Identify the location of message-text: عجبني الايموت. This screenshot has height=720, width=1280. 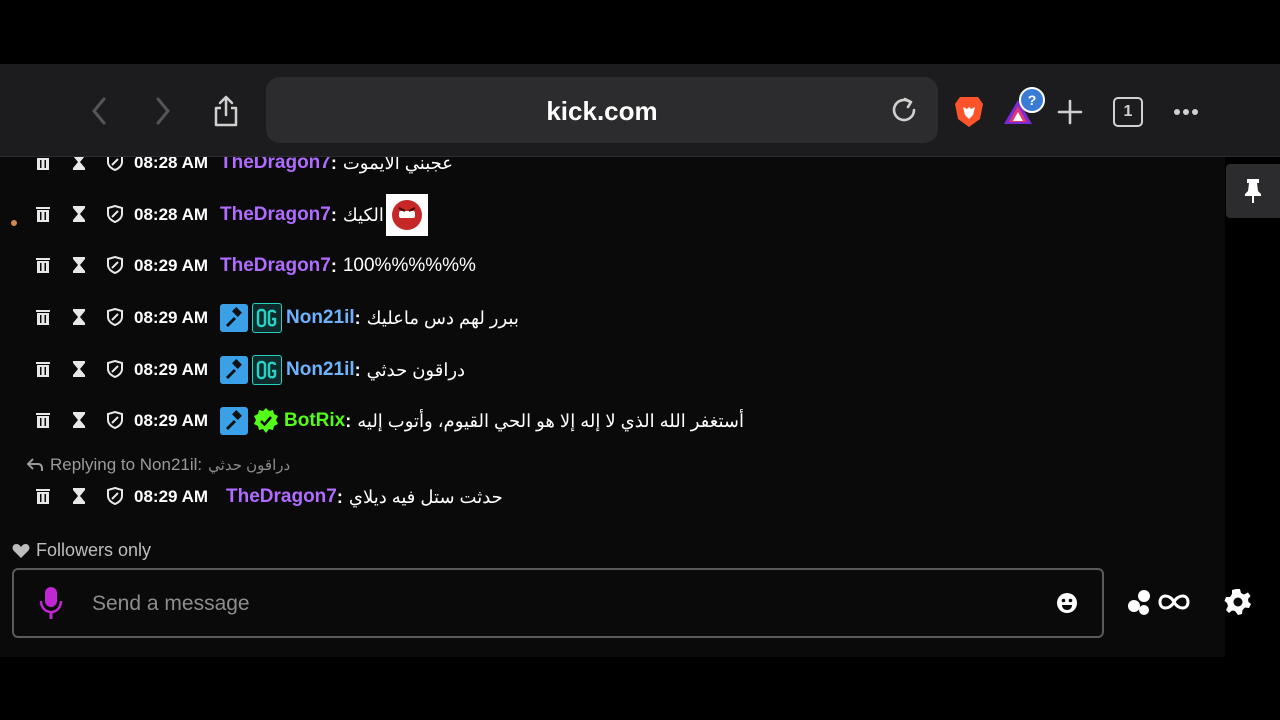
(398, 165).